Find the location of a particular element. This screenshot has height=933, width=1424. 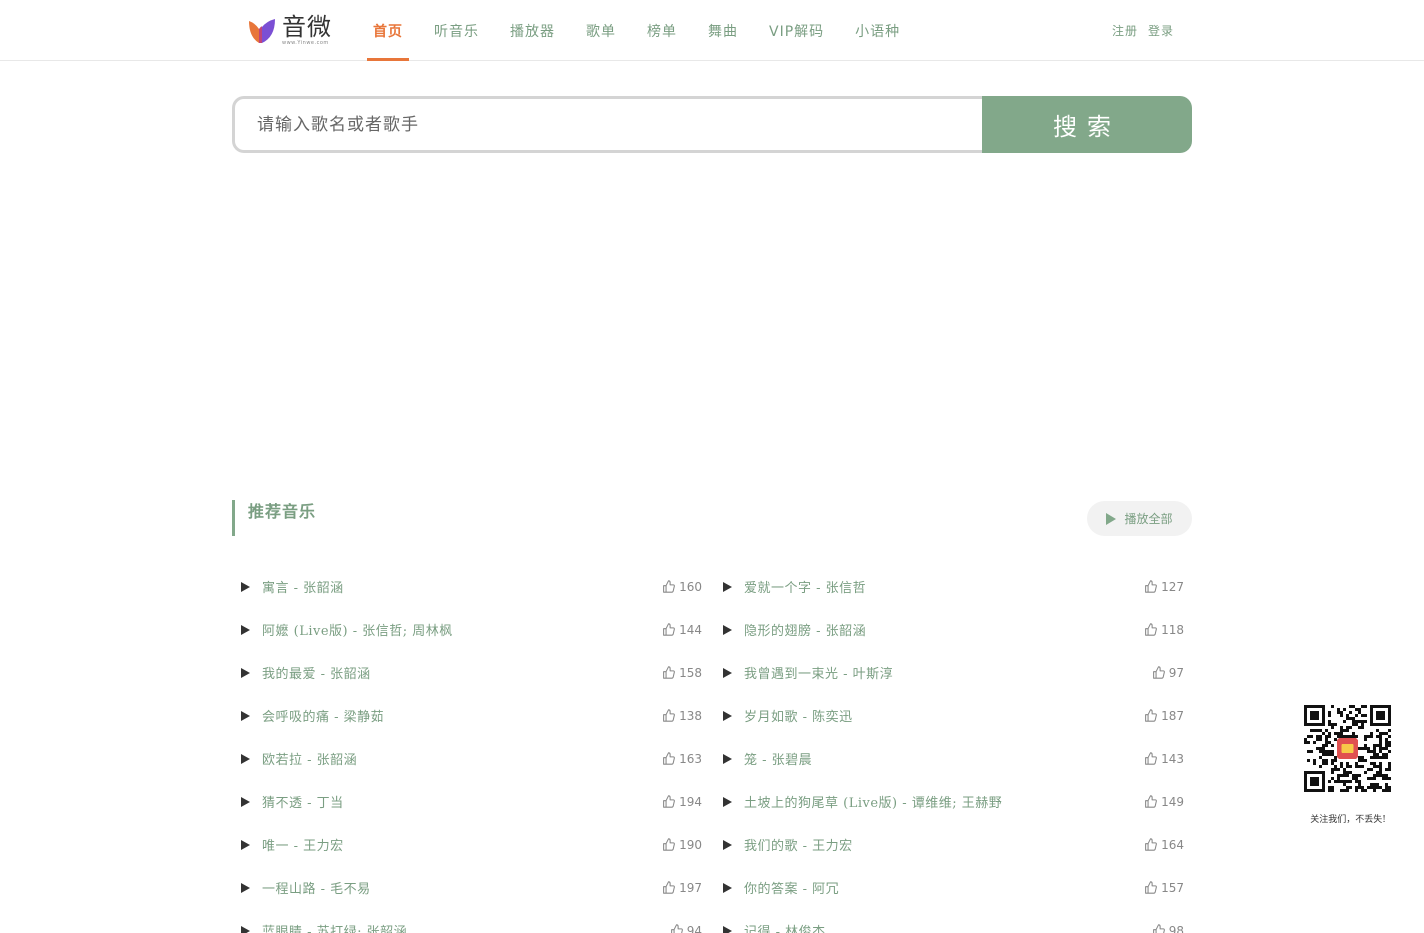

song-row: 唯一 - 王力宏 190 is located at coordinates (467, 844).